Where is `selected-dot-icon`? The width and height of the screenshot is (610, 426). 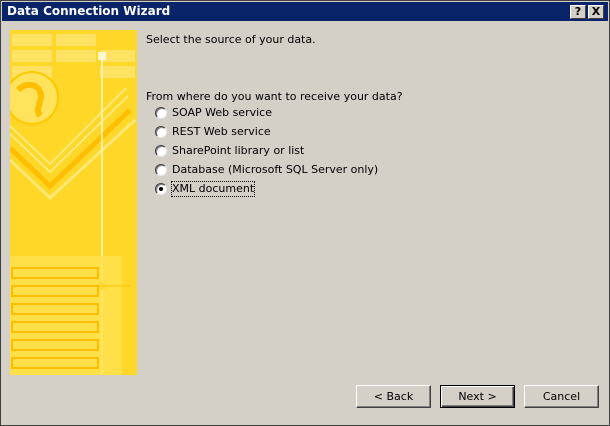
selected-dot-icon is located at coordinates (161, 189).